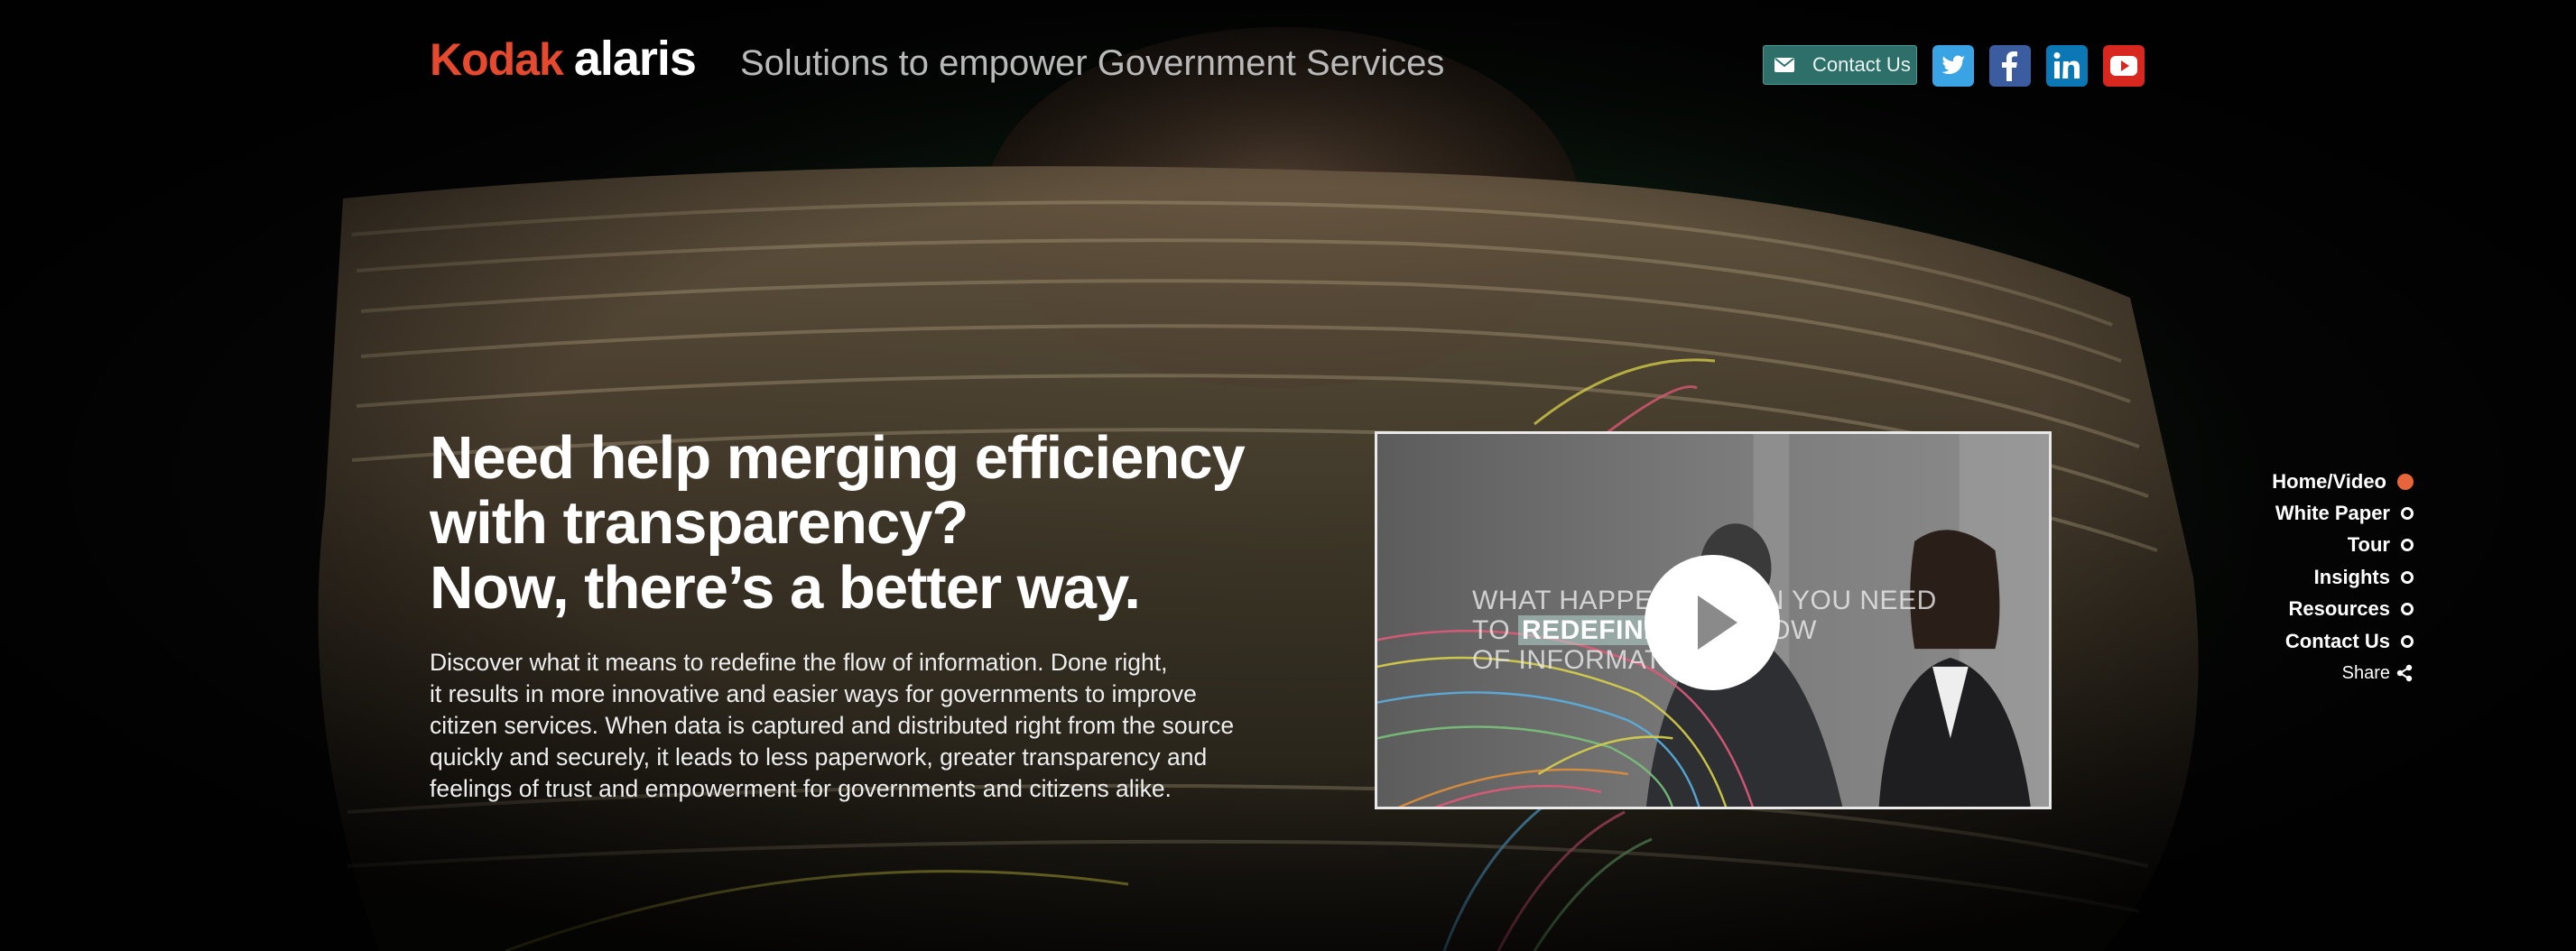  What do you see at coordinates (1784, 65) in the screenshot?
I see `envelope-icon` at bounding box center [1784, 65].